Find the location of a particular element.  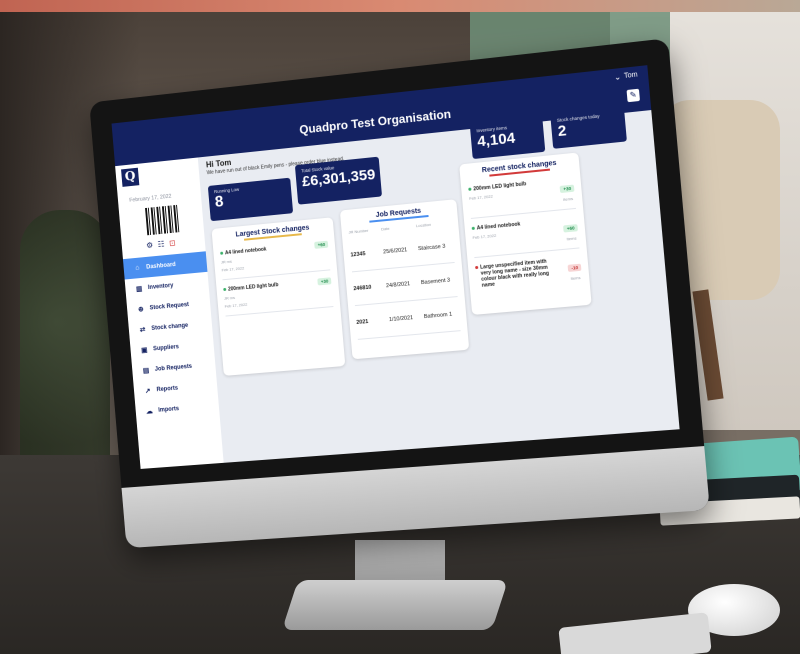

barcode-icon is located at coordinates (163, 220).